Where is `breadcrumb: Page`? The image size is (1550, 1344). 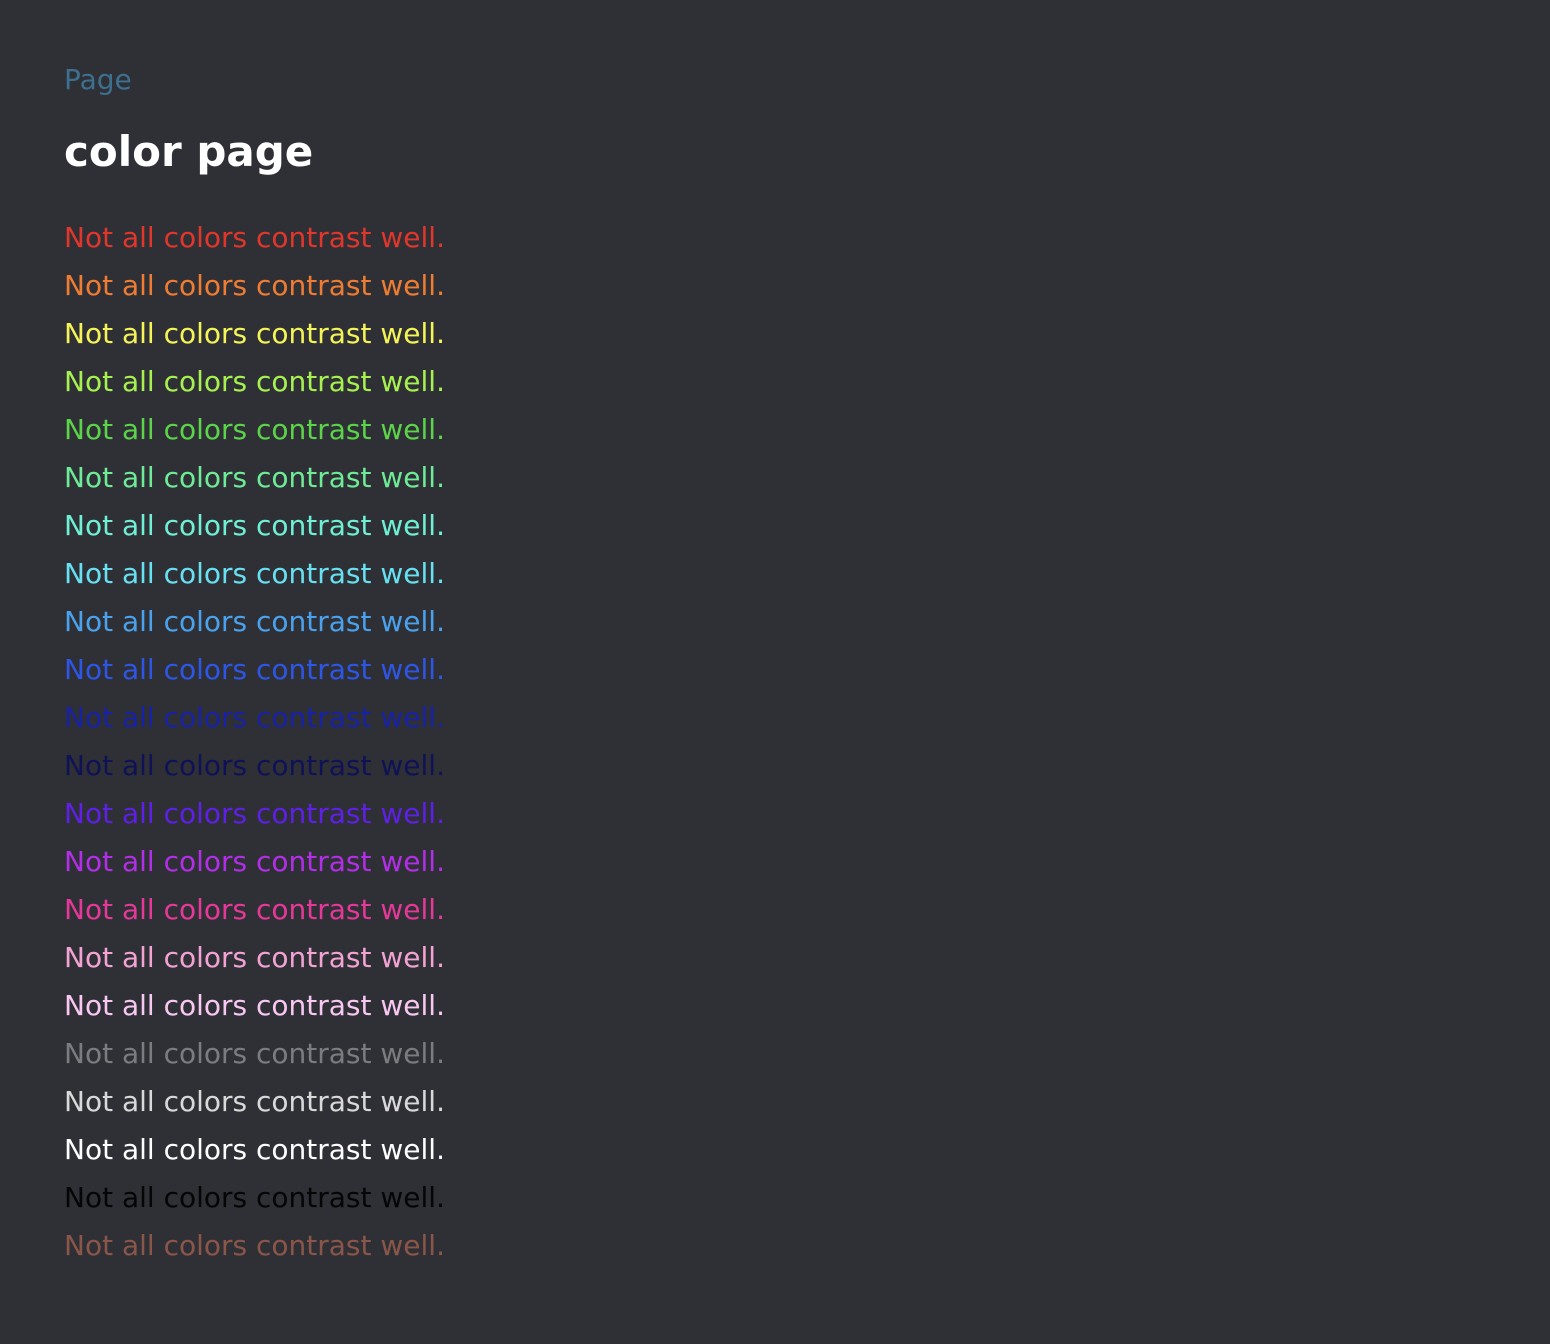 breadcrumb: Page is located at coordinates (807, 80).